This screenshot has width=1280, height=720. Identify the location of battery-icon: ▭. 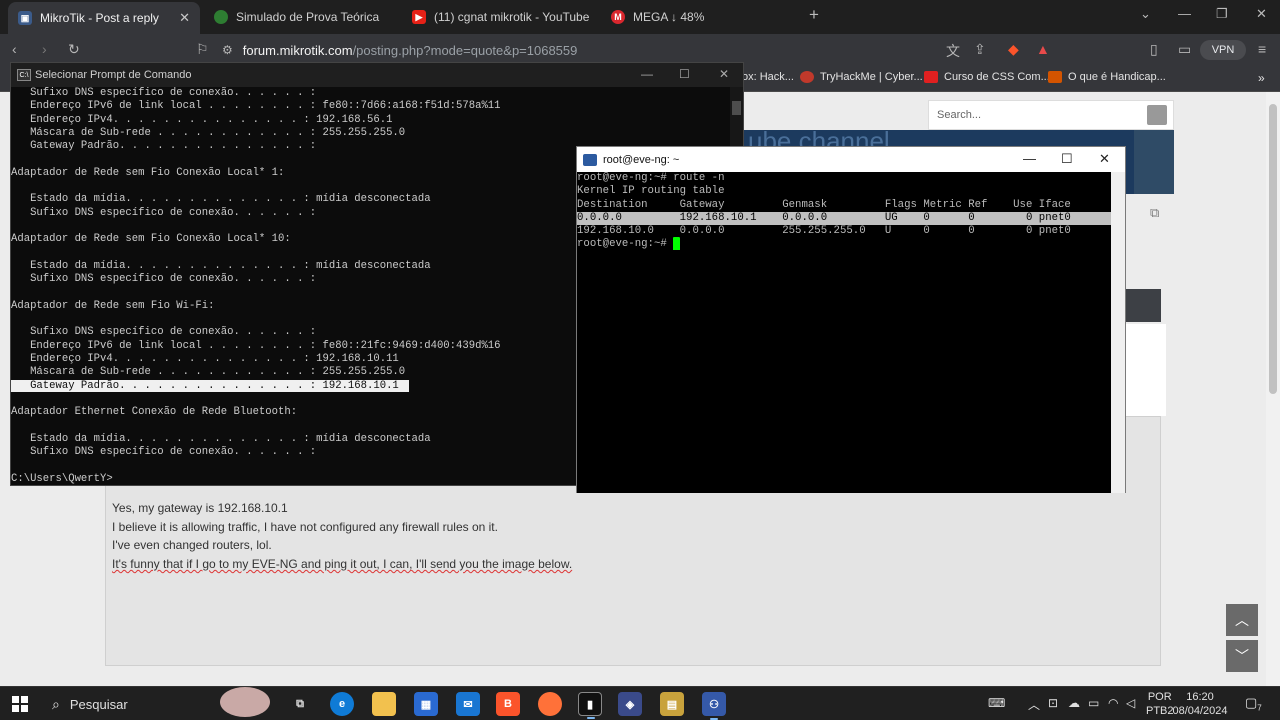
(1093, 703).